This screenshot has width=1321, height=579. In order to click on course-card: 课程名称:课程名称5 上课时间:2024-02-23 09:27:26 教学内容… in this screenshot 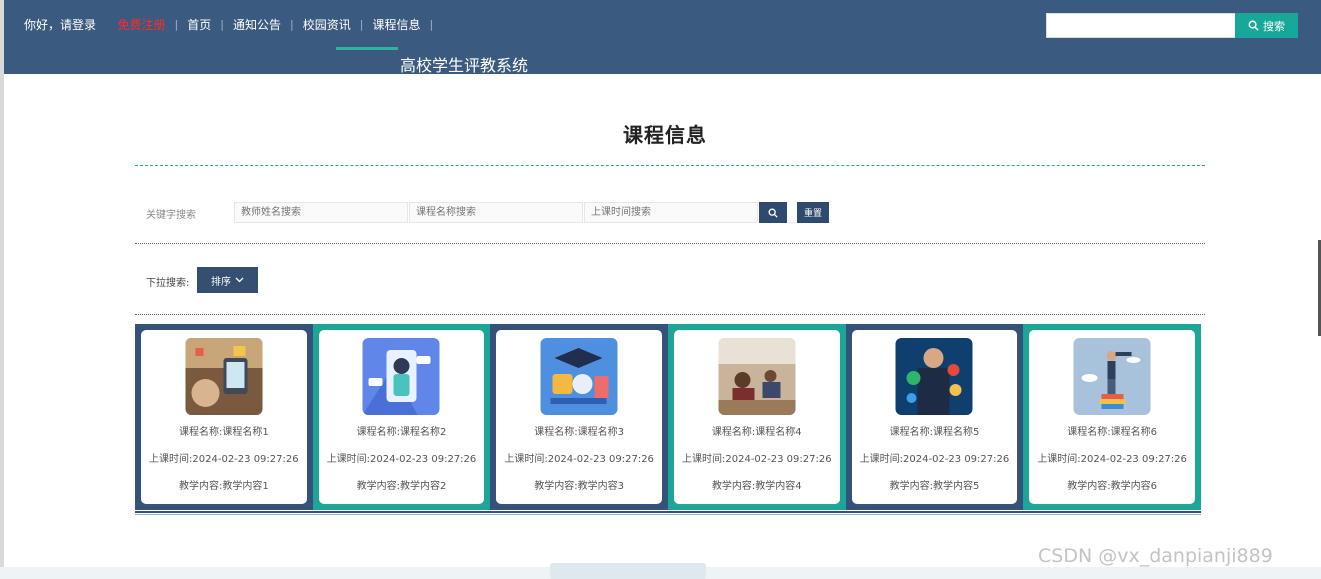, I will do `click(934, 417)`.